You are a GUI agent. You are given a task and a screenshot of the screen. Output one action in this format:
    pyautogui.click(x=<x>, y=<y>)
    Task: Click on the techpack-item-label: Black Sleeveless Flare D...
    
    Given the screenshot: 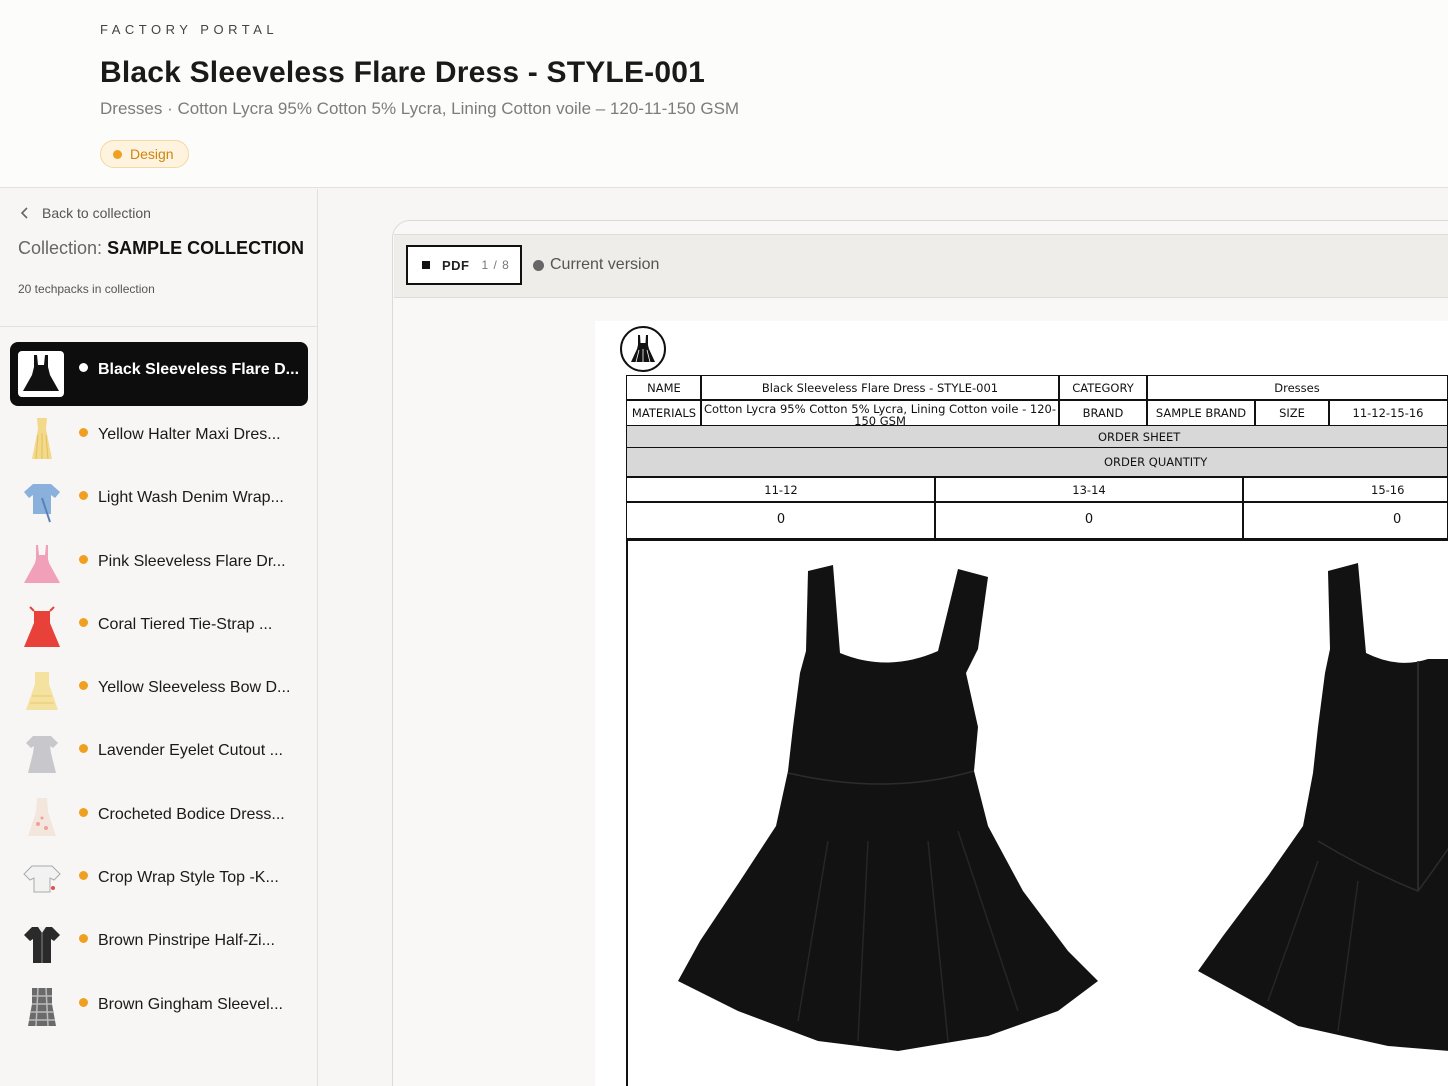 What is the action you would take?
    pyautogui.click(x=199, y=369)
    